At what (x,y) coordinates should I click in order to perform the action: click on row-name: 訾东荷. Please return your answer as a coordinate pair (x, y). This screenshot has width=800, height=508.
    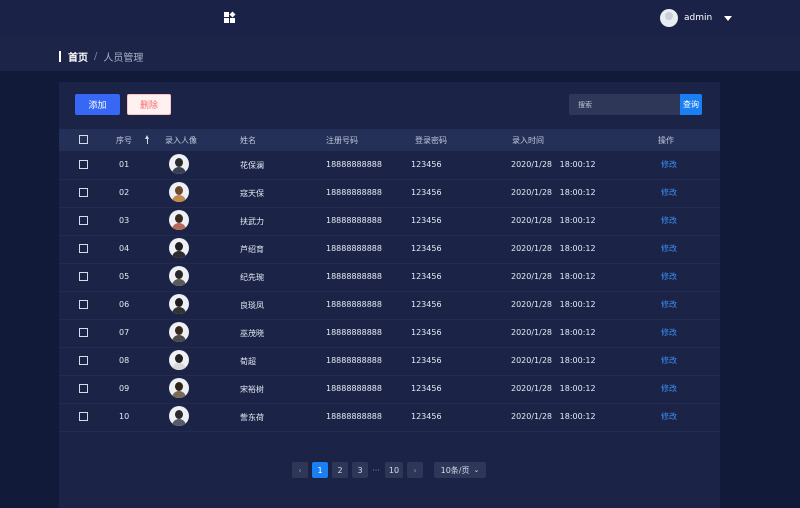
    Looking at the image, I should click on (252, 417).